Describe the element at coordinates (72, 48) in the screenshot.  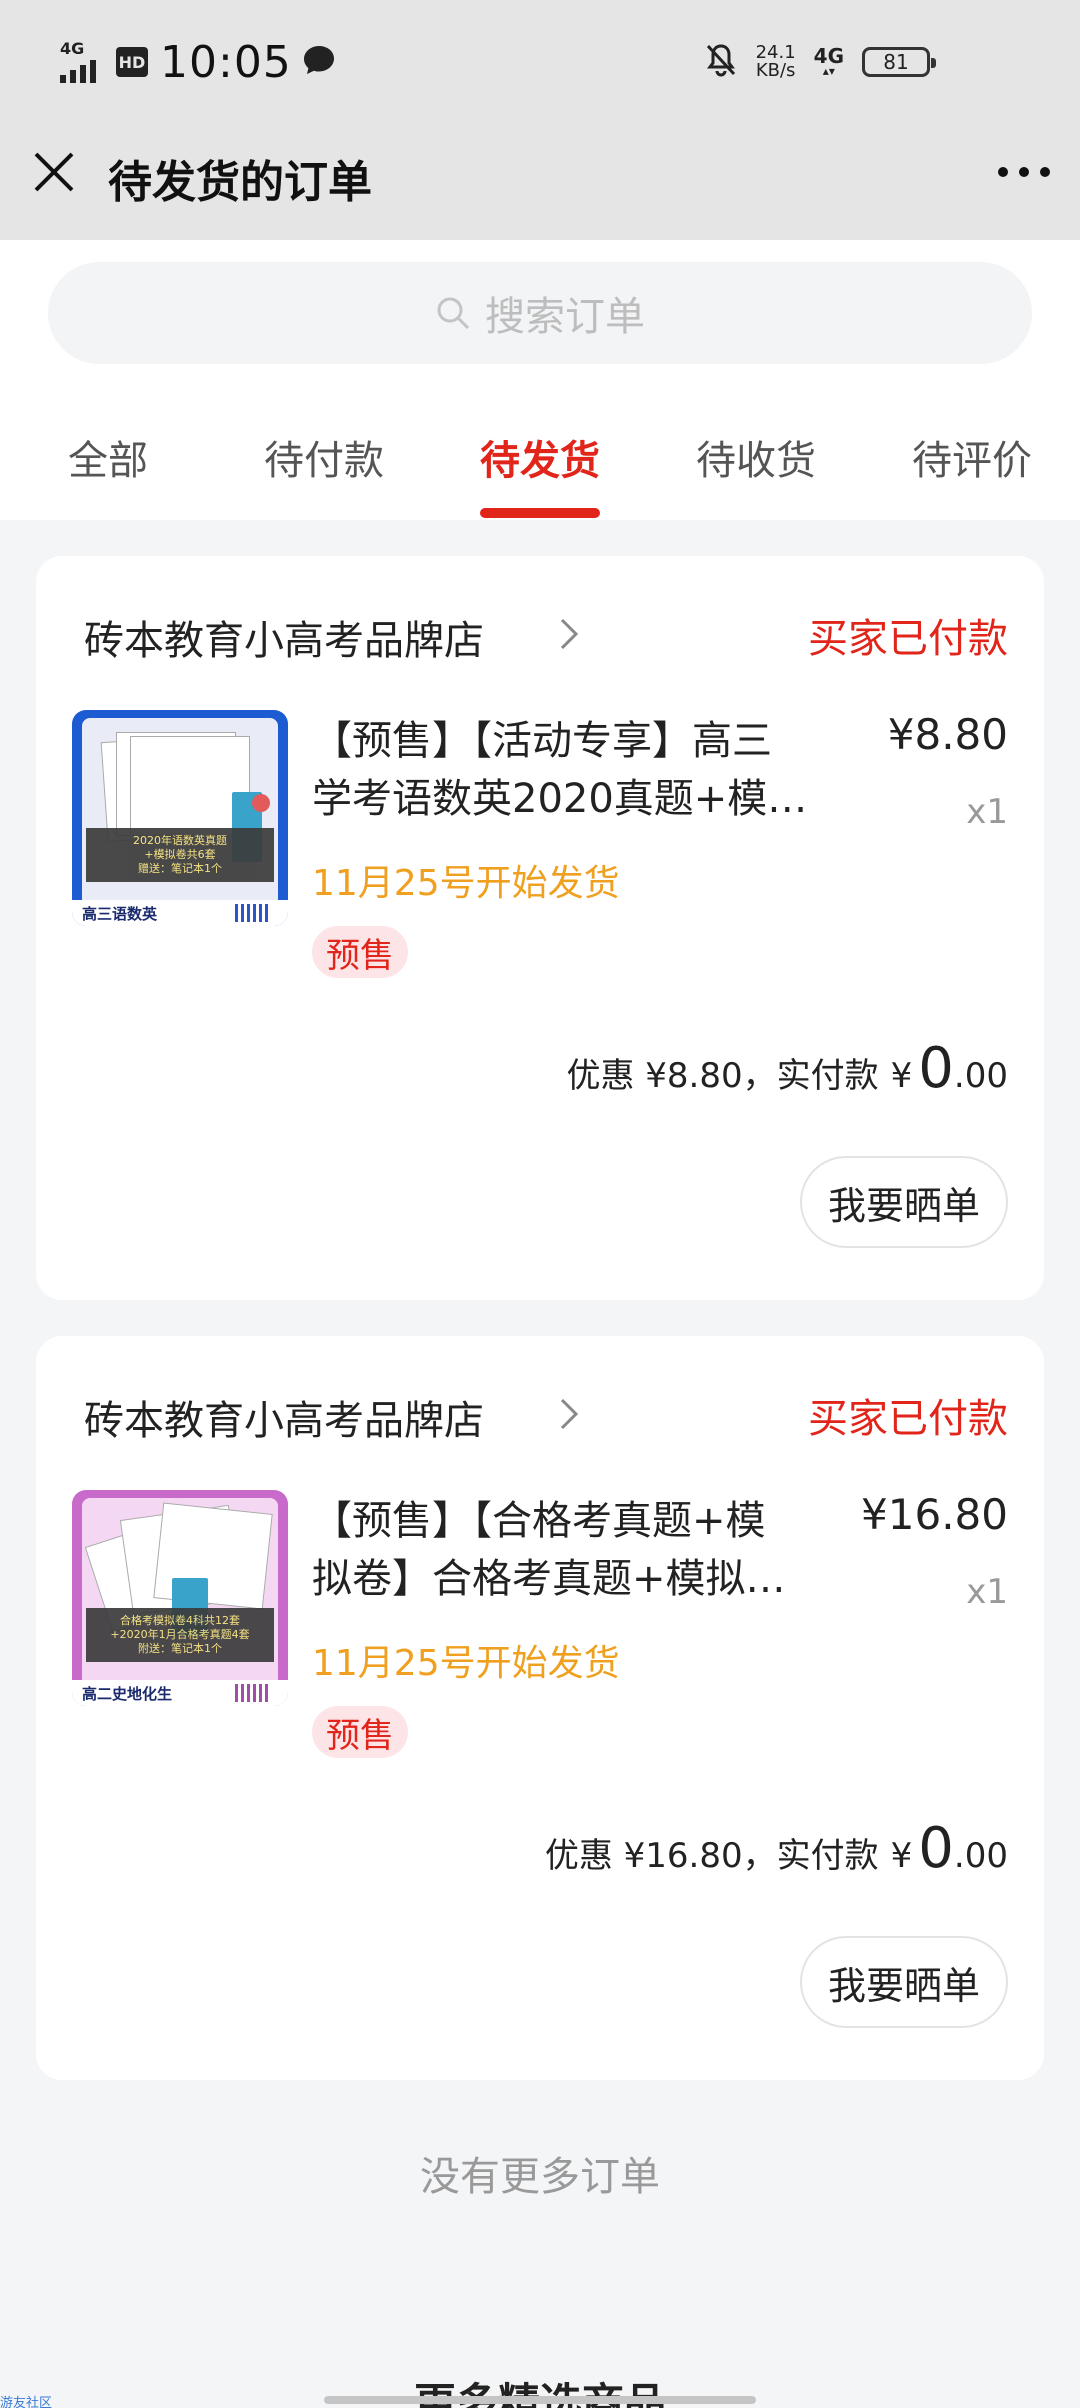
I see `network-type-left: 4G` at that location.